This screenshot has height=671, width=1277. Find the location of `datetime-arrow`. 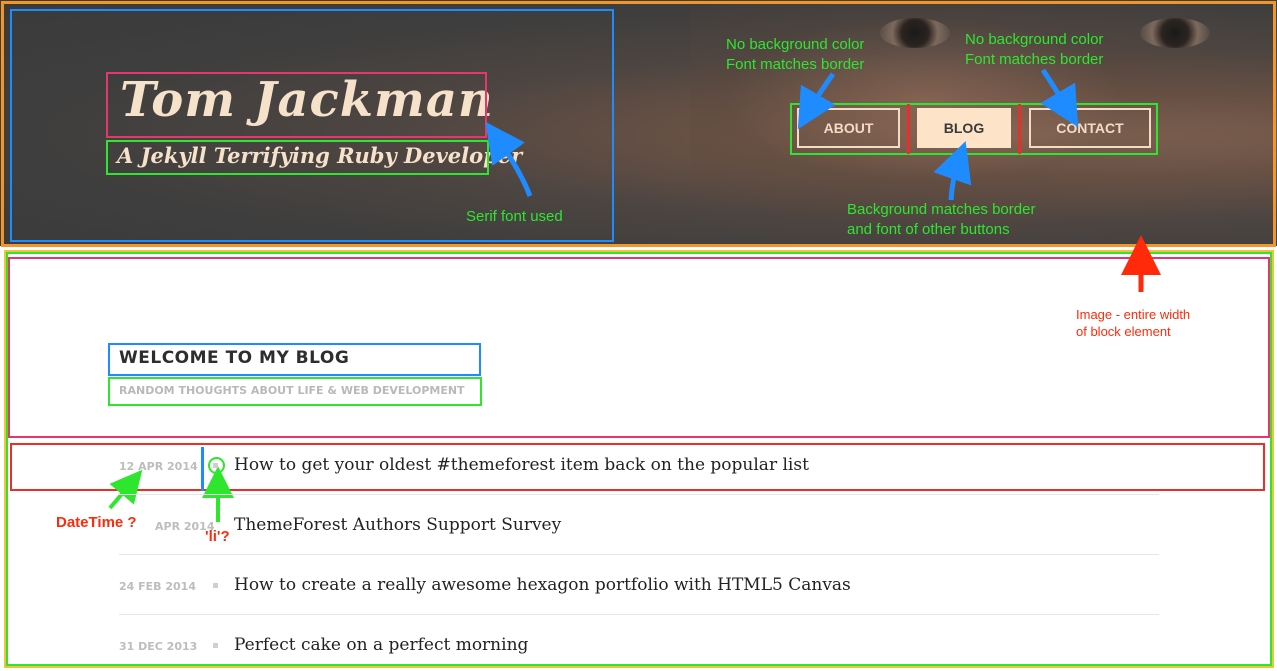

datetime-arrow is located at coordinates (125, 489).